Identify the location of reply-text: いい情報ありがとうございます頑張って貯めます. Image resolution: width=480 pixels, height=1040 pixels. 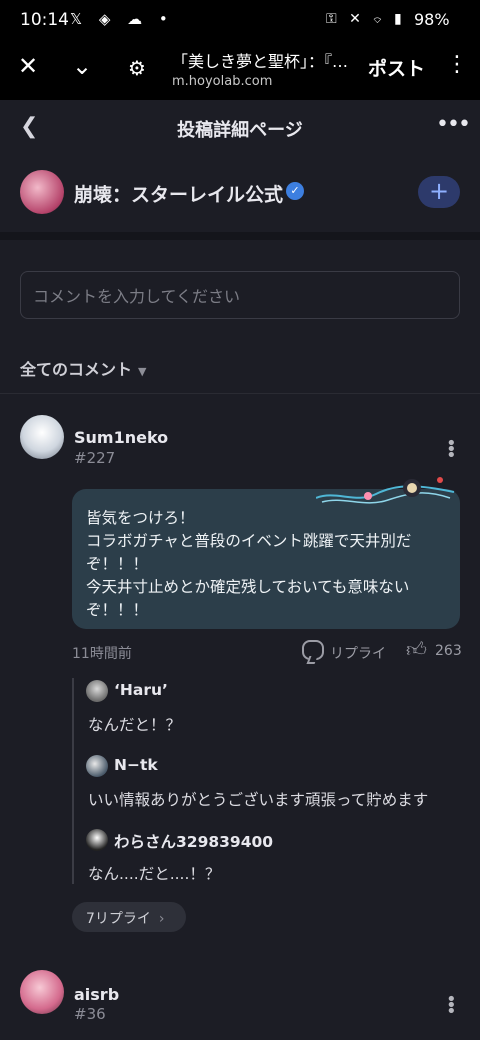
(258, 800).